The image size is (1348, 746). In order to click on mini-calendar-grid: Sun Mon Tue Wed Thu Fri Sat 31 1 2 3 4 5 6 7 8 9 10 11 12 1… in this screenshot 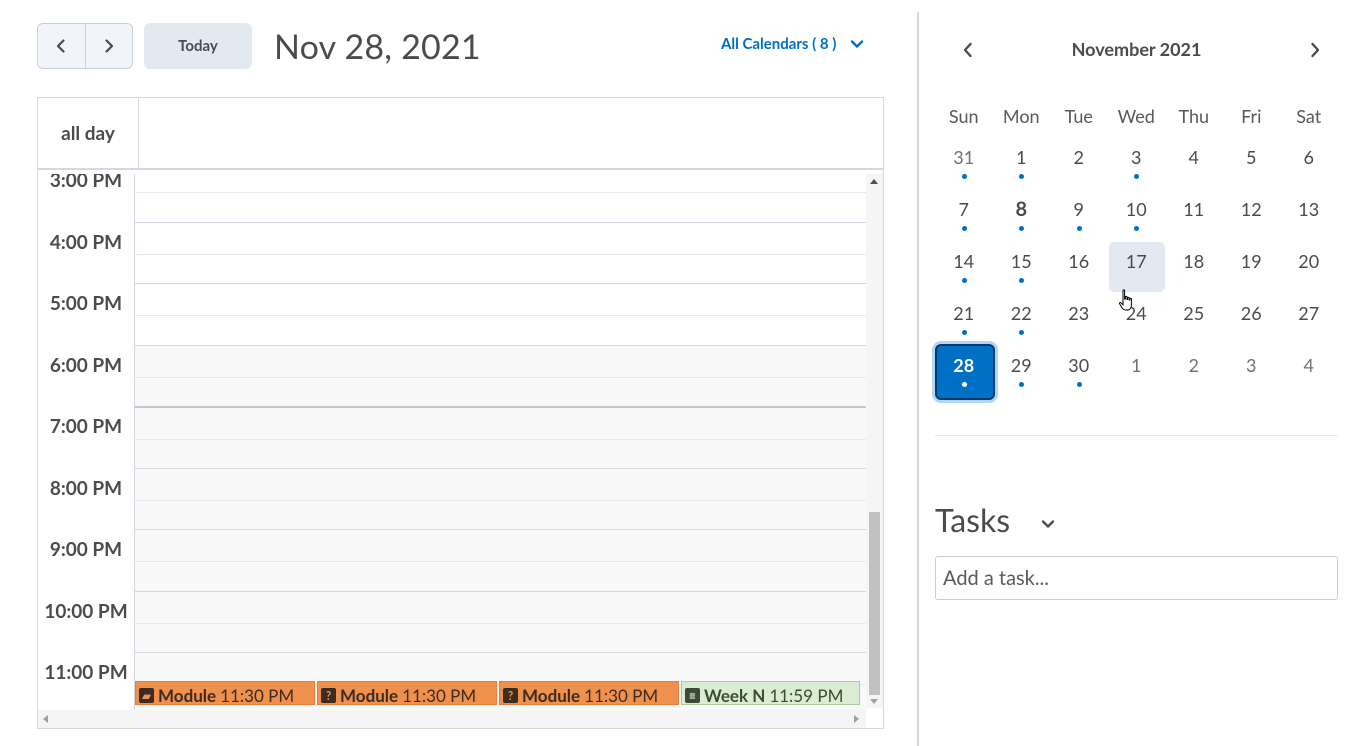, I will do `click(1136, 248)`.